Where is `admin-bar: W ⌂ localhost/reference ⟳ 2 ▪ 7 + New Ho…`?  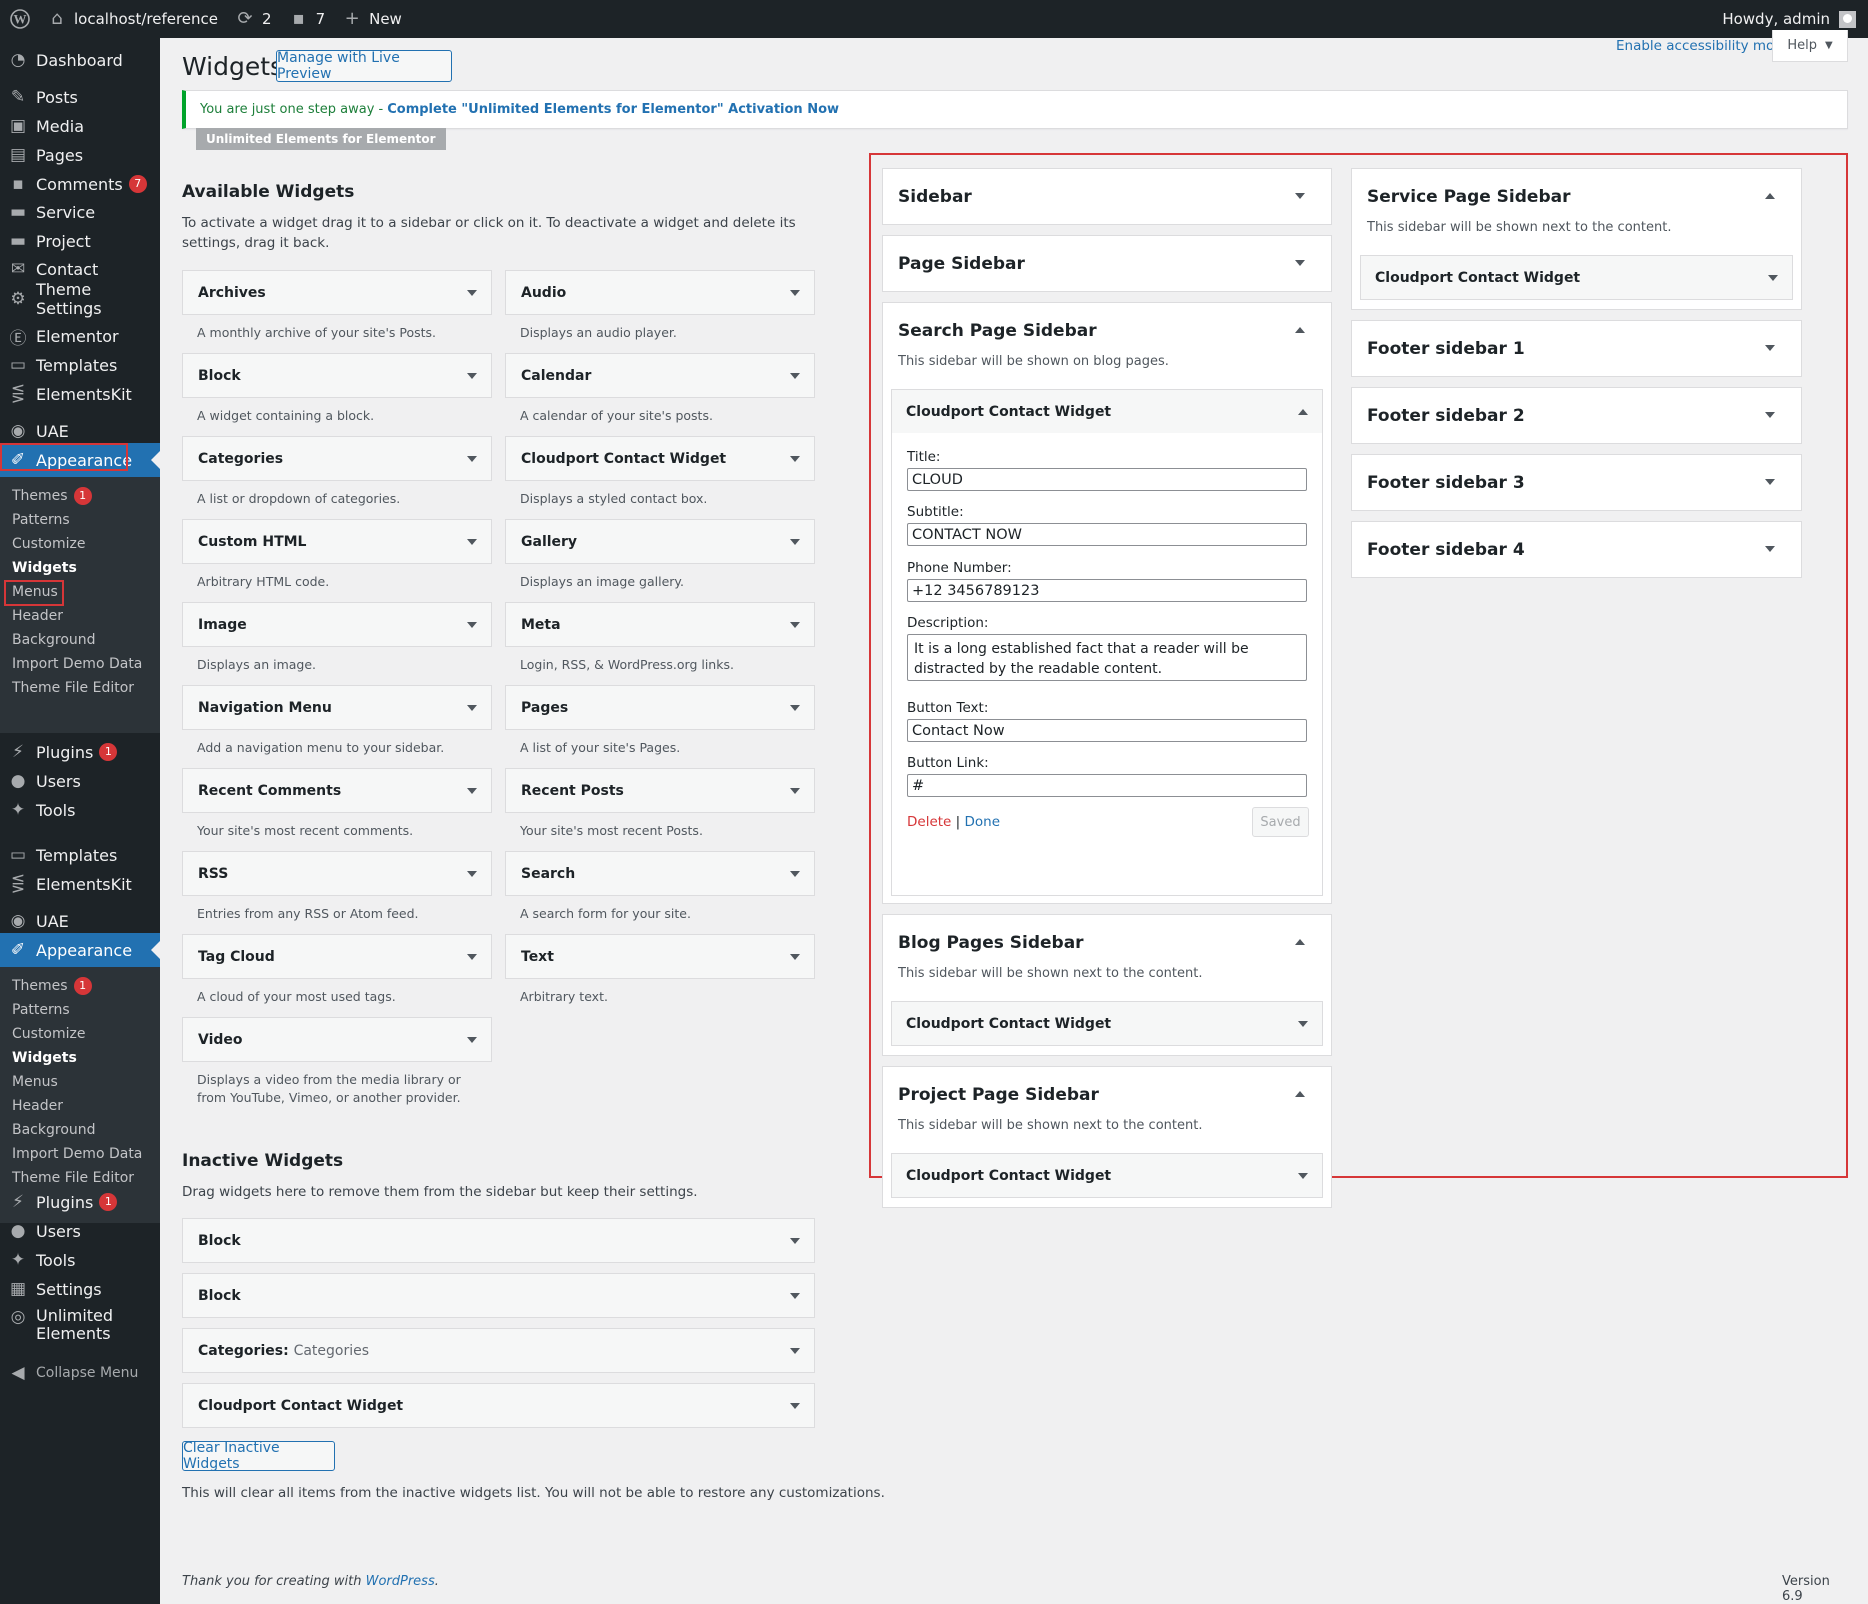 admin-bar: W ⌂ localhost/reference ⟳ 2 ▪ 7 + New Ho… is located at coordinates (934, 19).